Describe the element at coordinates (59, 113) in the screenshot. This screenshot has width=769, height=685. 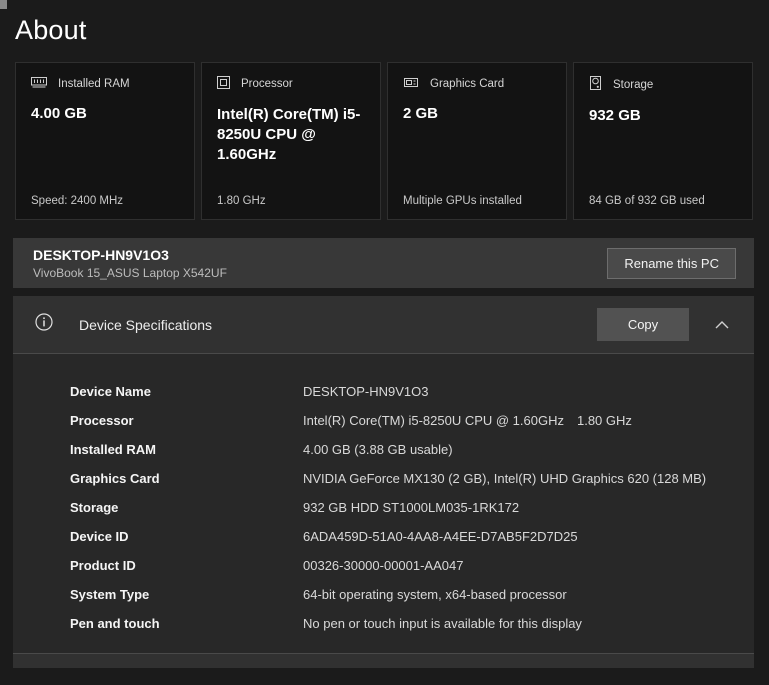
I see `card-value: 4.00 GB` at that location.